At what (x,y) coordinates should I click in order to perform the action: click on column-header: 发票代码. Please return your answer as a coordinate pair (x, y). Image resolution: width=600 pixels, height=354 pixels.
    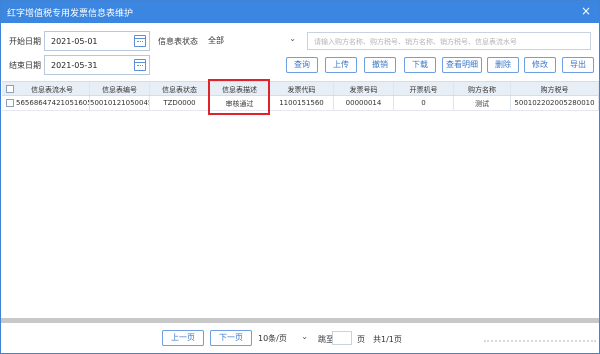
    Looking at the image, I should click on (302, 88).